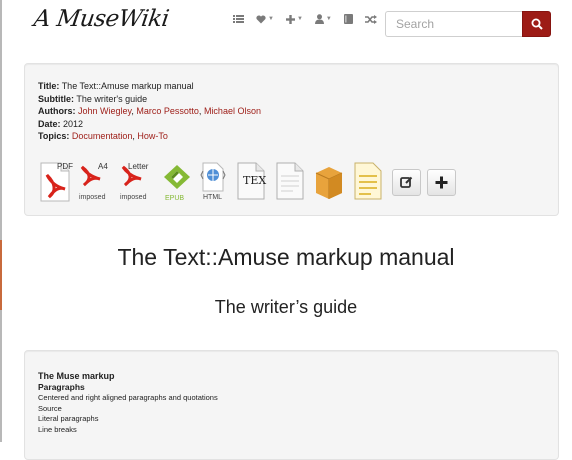  I want to click on document-download, so click(370, 182).